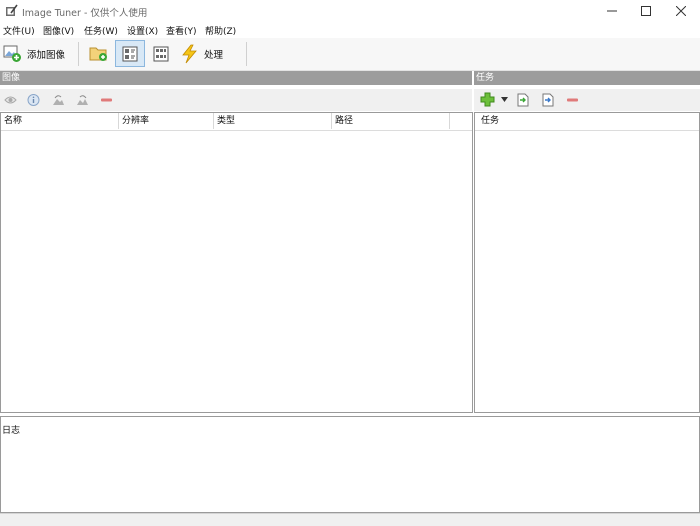  I want to click on minimize-icon, so click(612, 11).